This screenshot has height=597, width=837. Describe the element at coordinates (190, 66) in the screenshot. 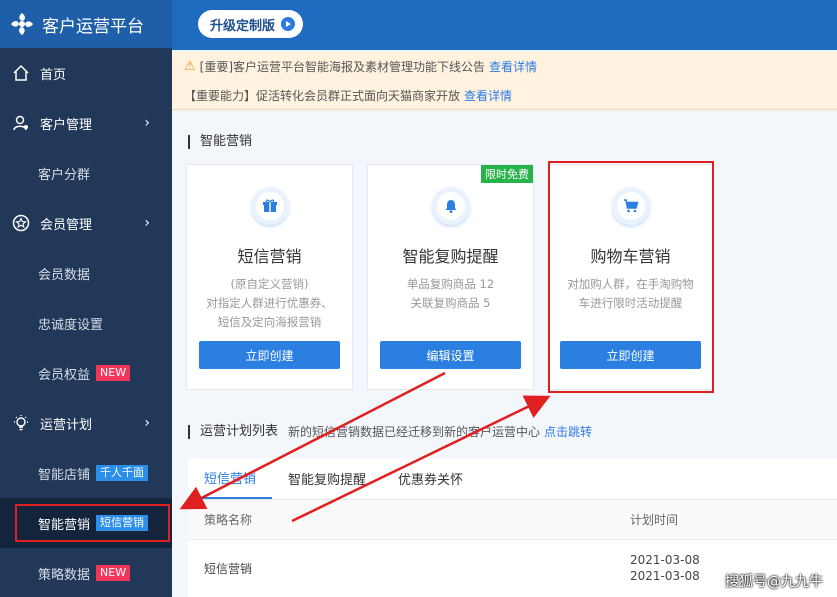

I see `warning-icon: ⚠` at that location.